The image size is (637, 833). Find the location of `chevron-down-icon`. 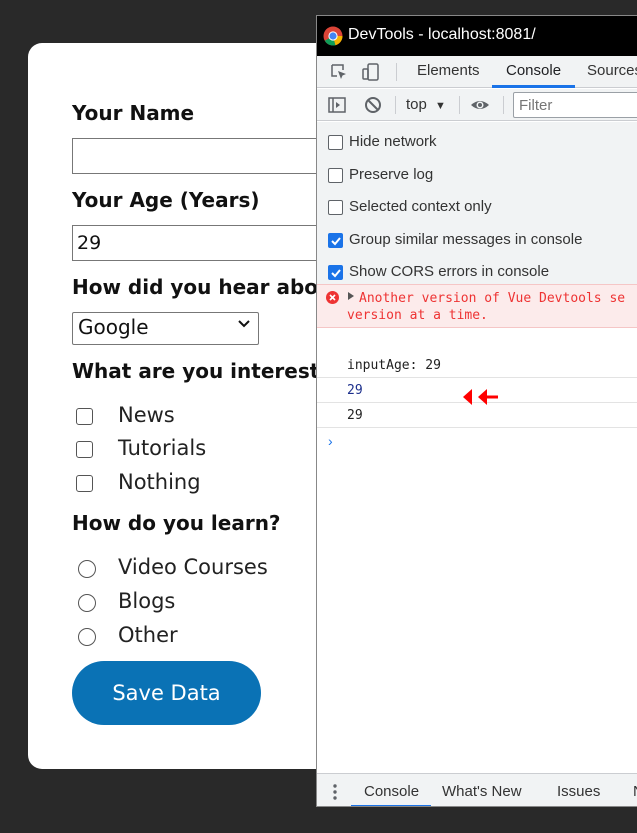

chevron-down-icon is located at coordinates (244, 324).